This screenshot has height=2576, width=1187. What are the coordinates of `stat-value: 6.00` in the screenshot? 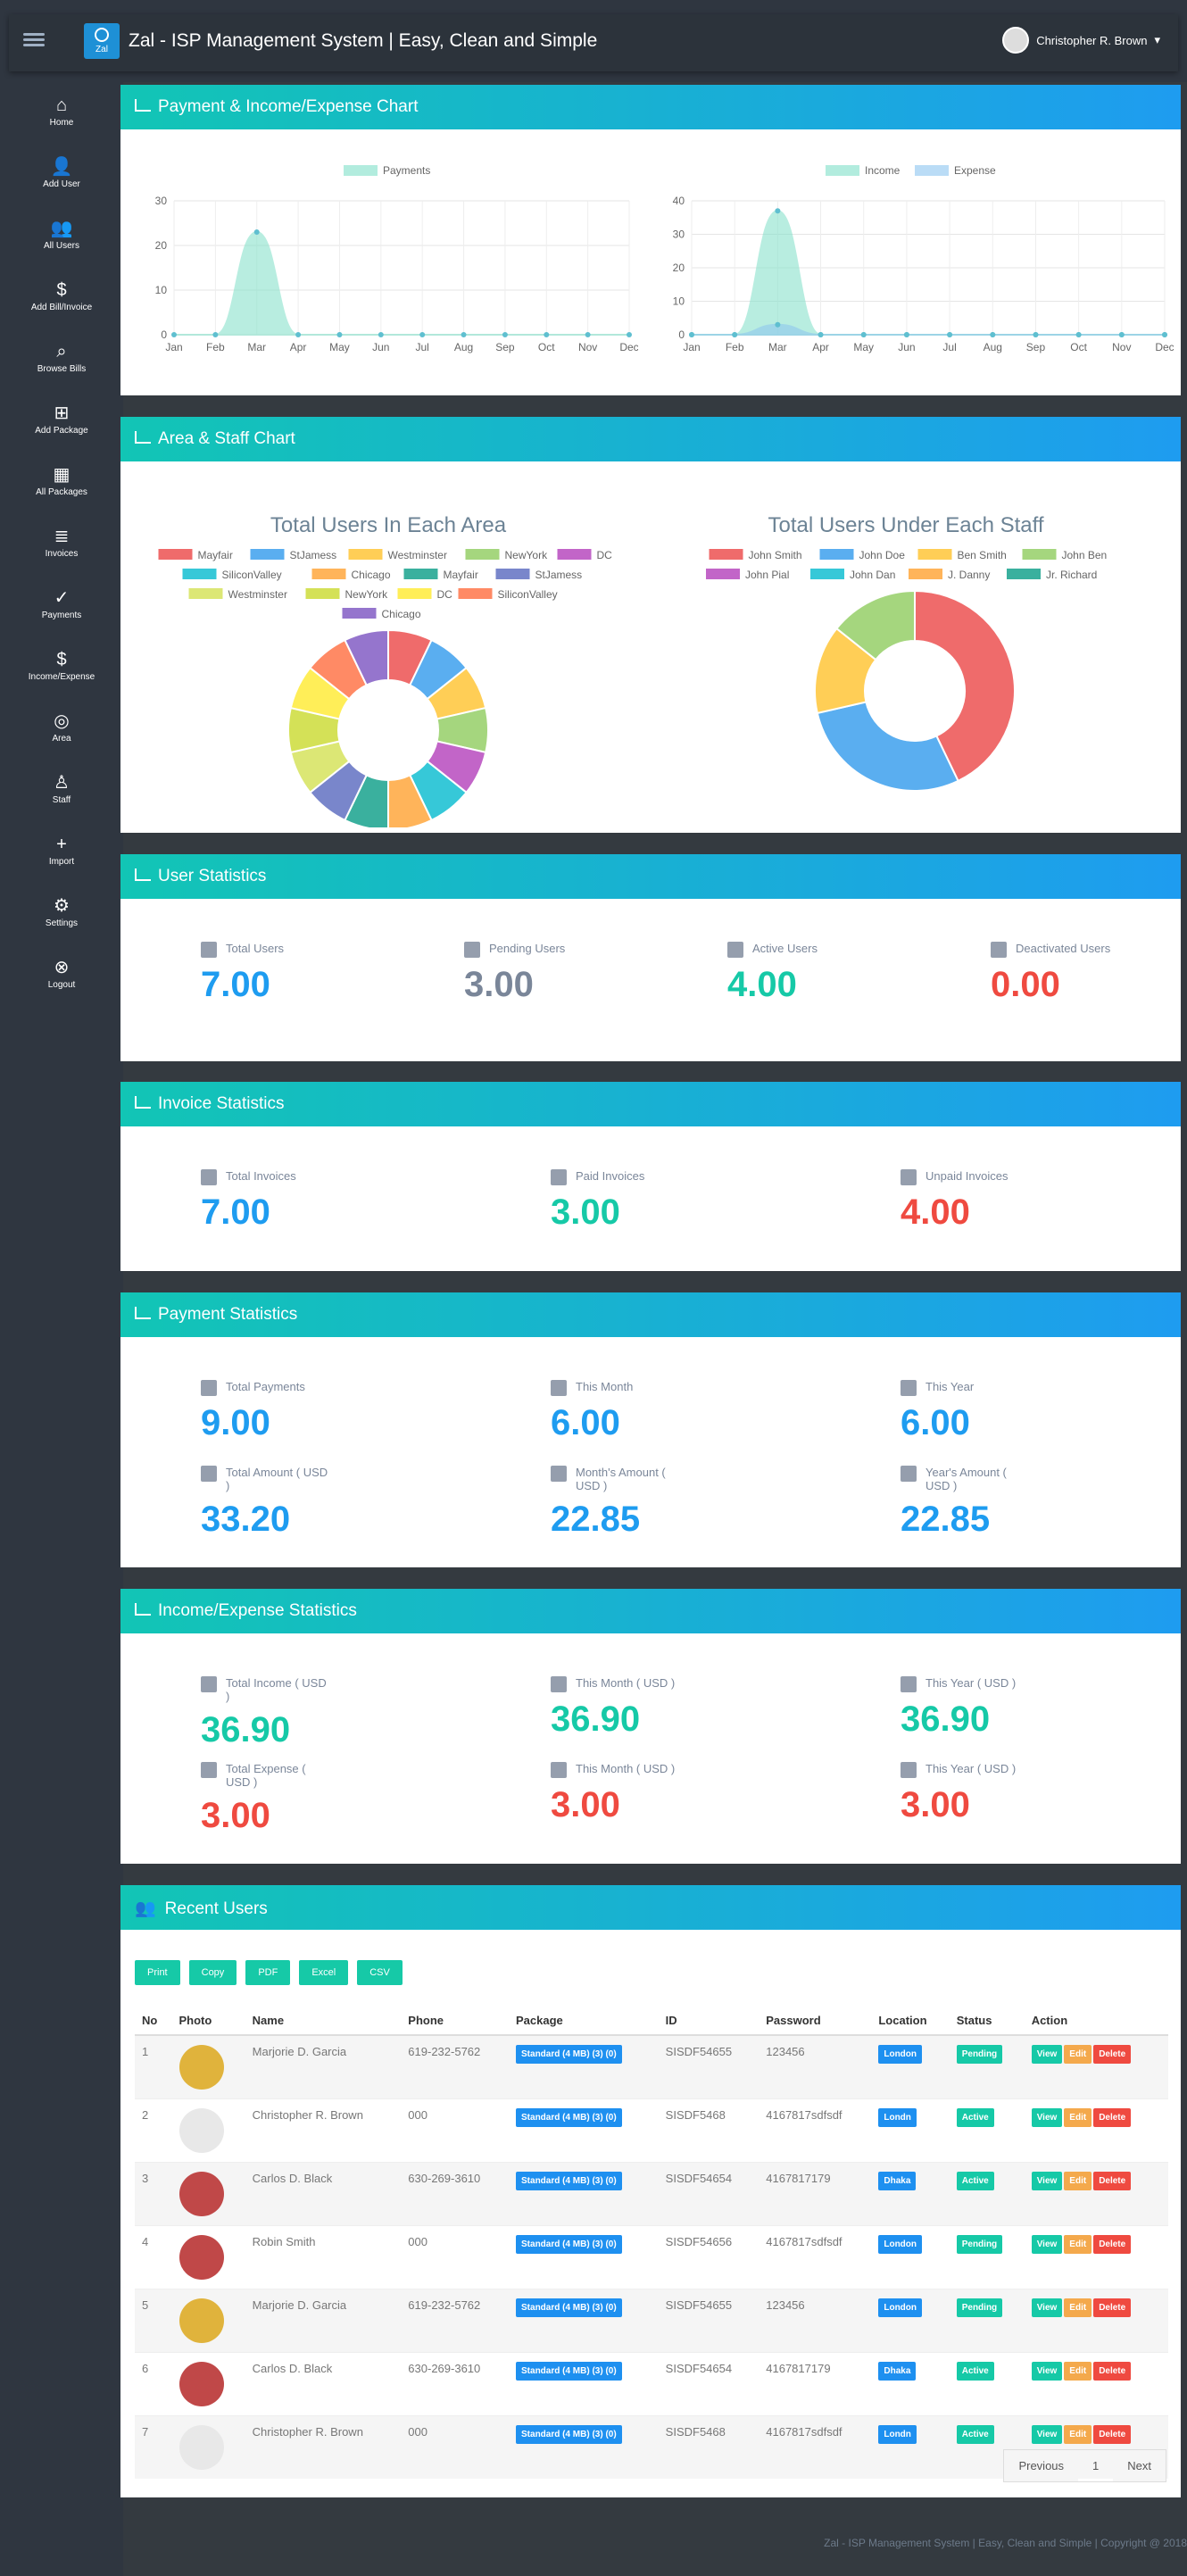 It's located at (585, 1423).